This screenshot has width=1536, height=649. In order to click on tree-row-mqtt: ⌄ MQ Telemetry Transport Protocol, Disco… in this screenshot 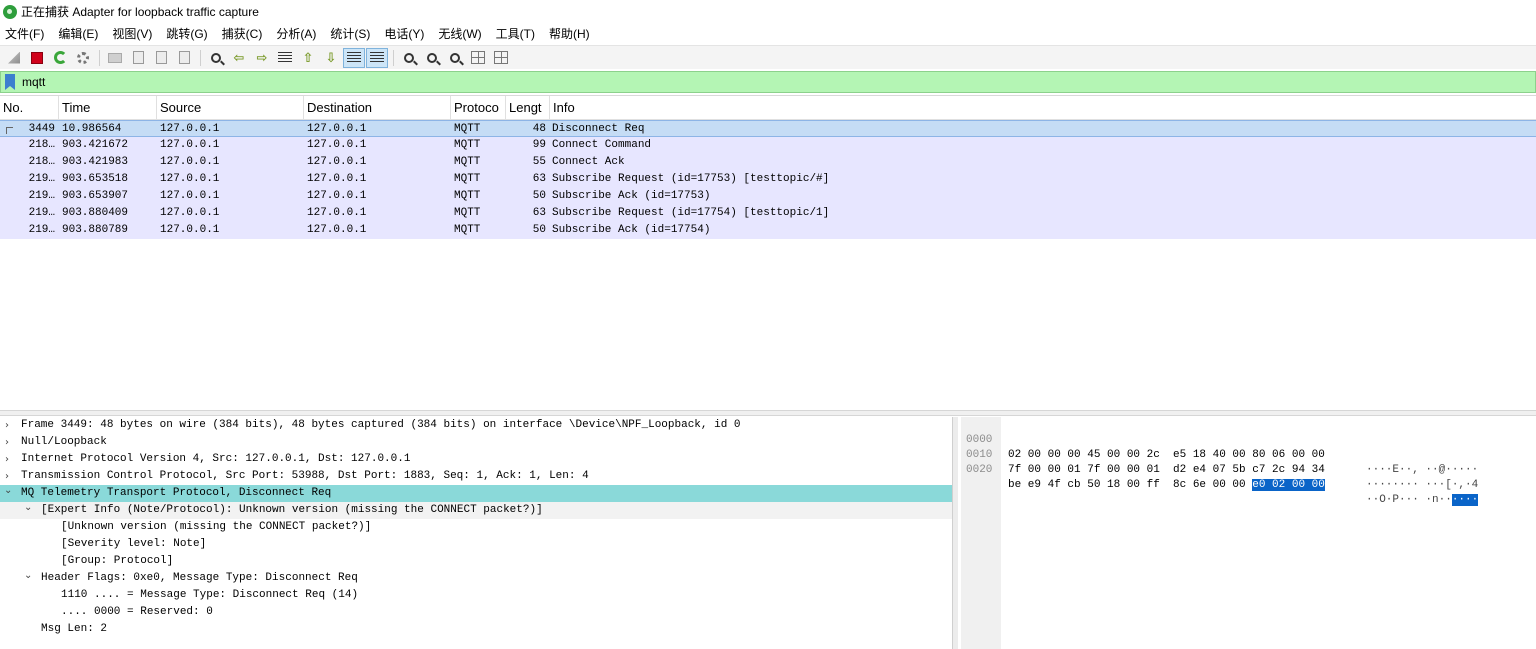, I will do `click(476, 493)`.